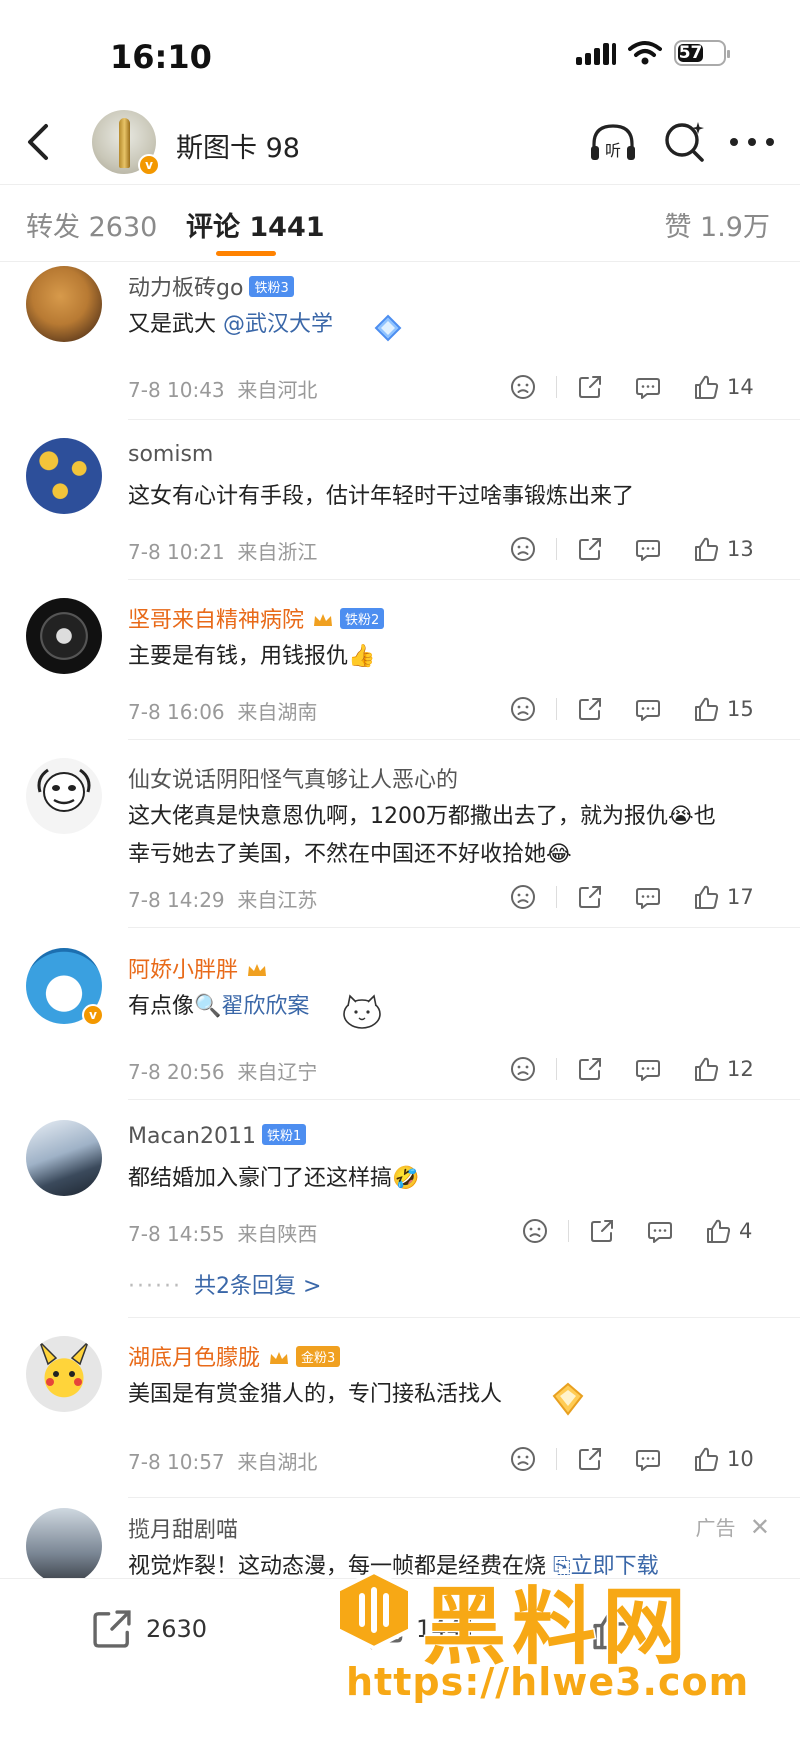 The image size is (800, 1739). What do you see at coordinates (223, 1462) in the screenshot?
I see `comment-meta: 7-8 10:57 来自湖北` at bounding box center [223, 1462].